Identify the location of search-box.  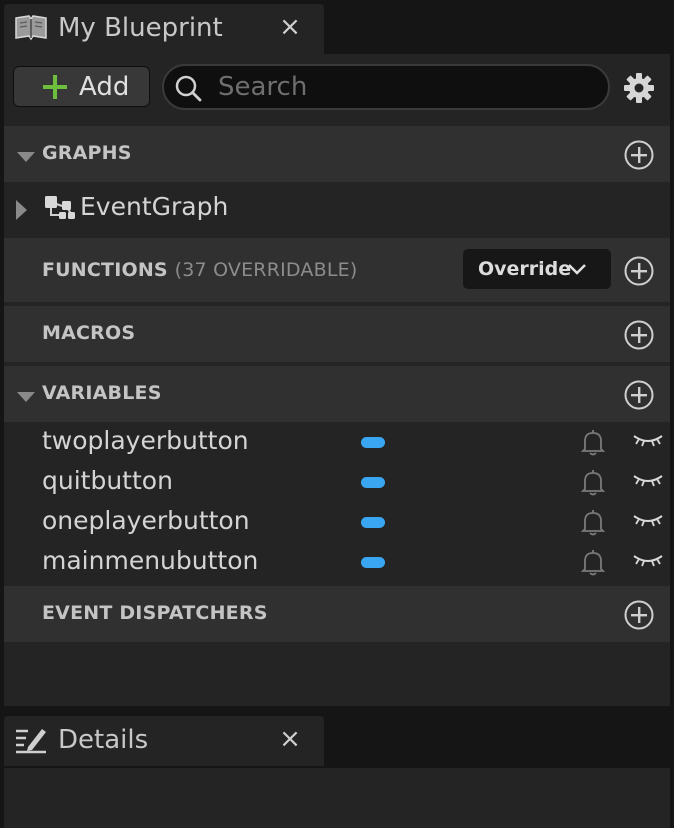
(386, 87).